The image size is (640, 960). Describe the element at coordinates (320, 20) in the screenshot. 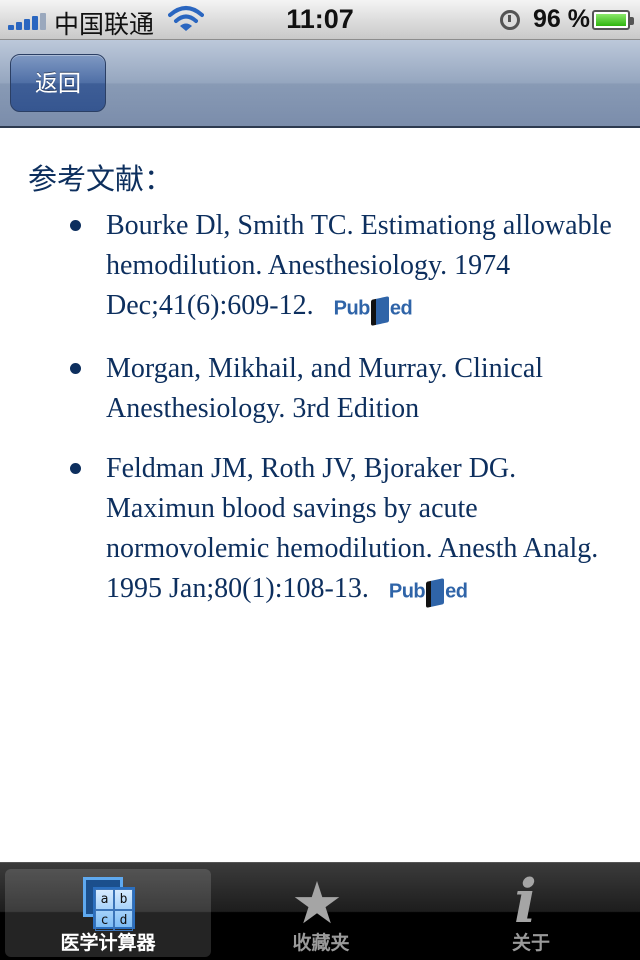

I see `status-bar: 中国联通 11:07 96 %` at that location.